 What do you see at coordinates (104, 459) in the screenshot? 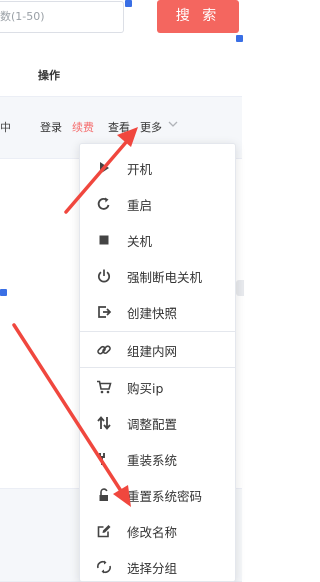
I see `wrench-icon` at bounding box center [104, 459].